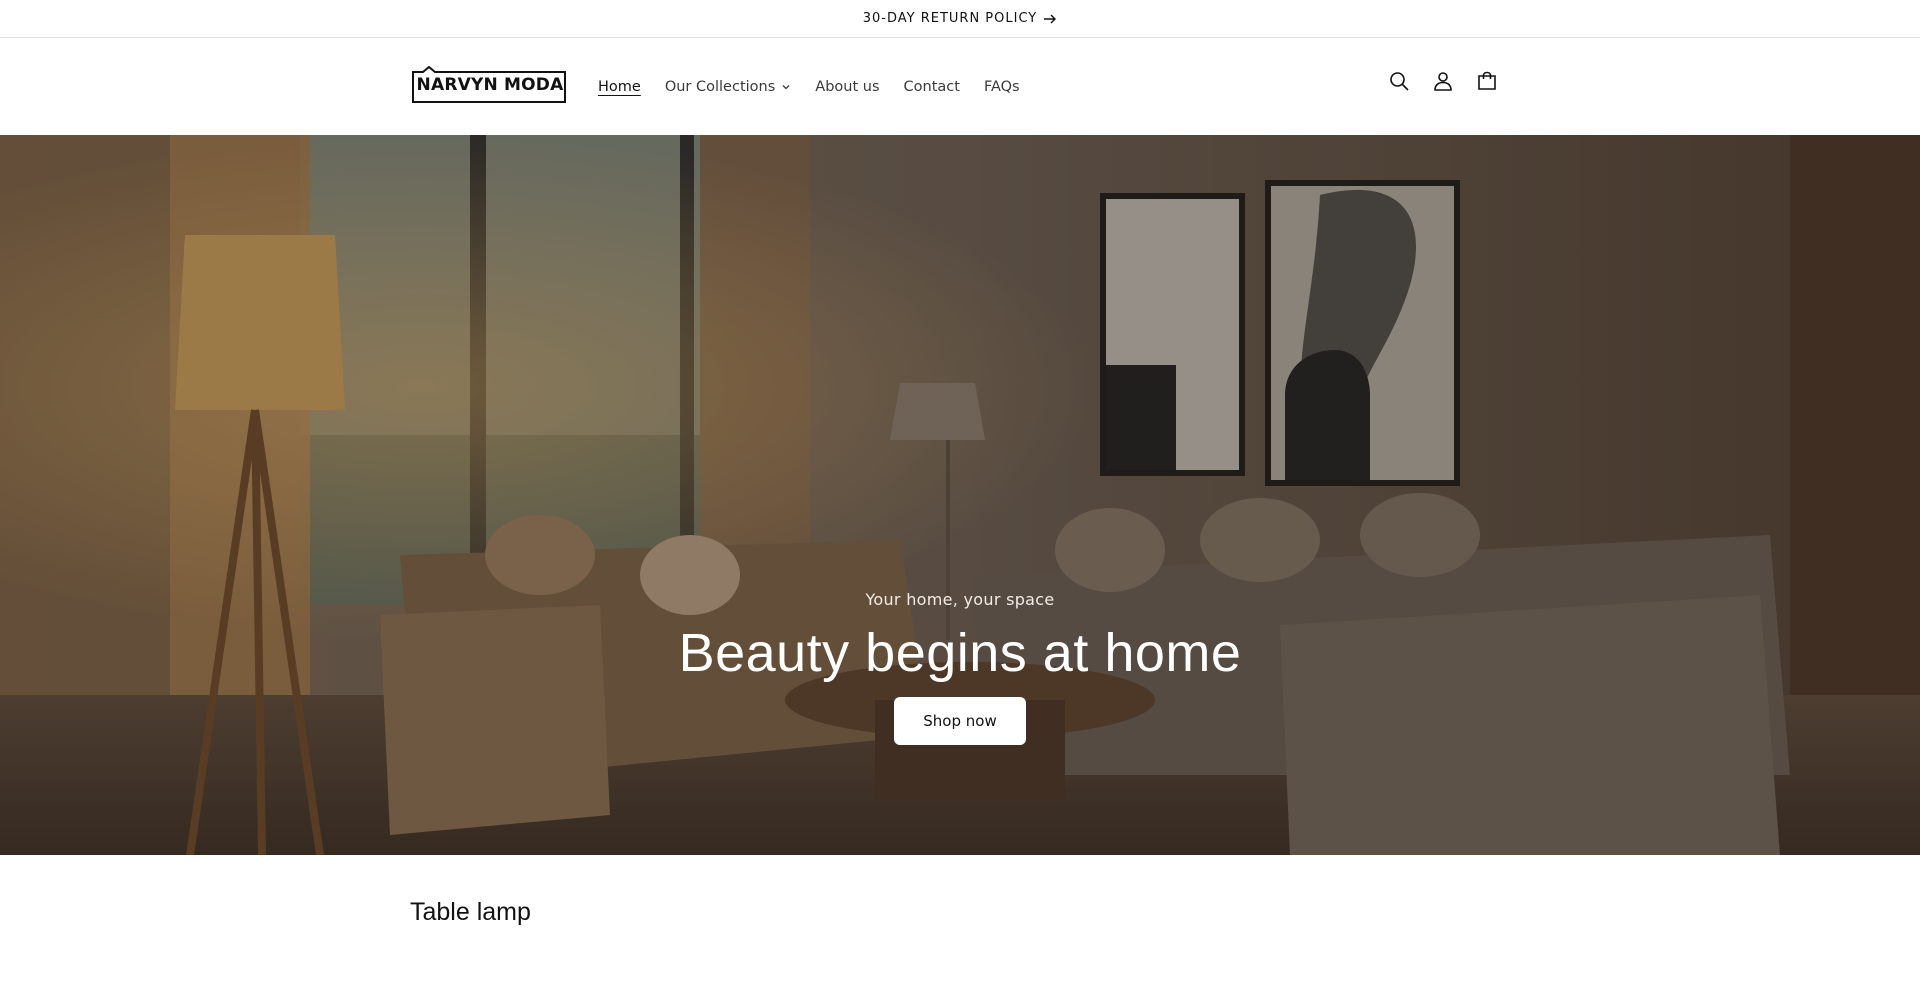 Image resolution: width=1920 pixels, height=993 pixels. Describe the element at coordinates (960, 721) in the screenshot. I see `shop-now-button: Shop now` at that location.